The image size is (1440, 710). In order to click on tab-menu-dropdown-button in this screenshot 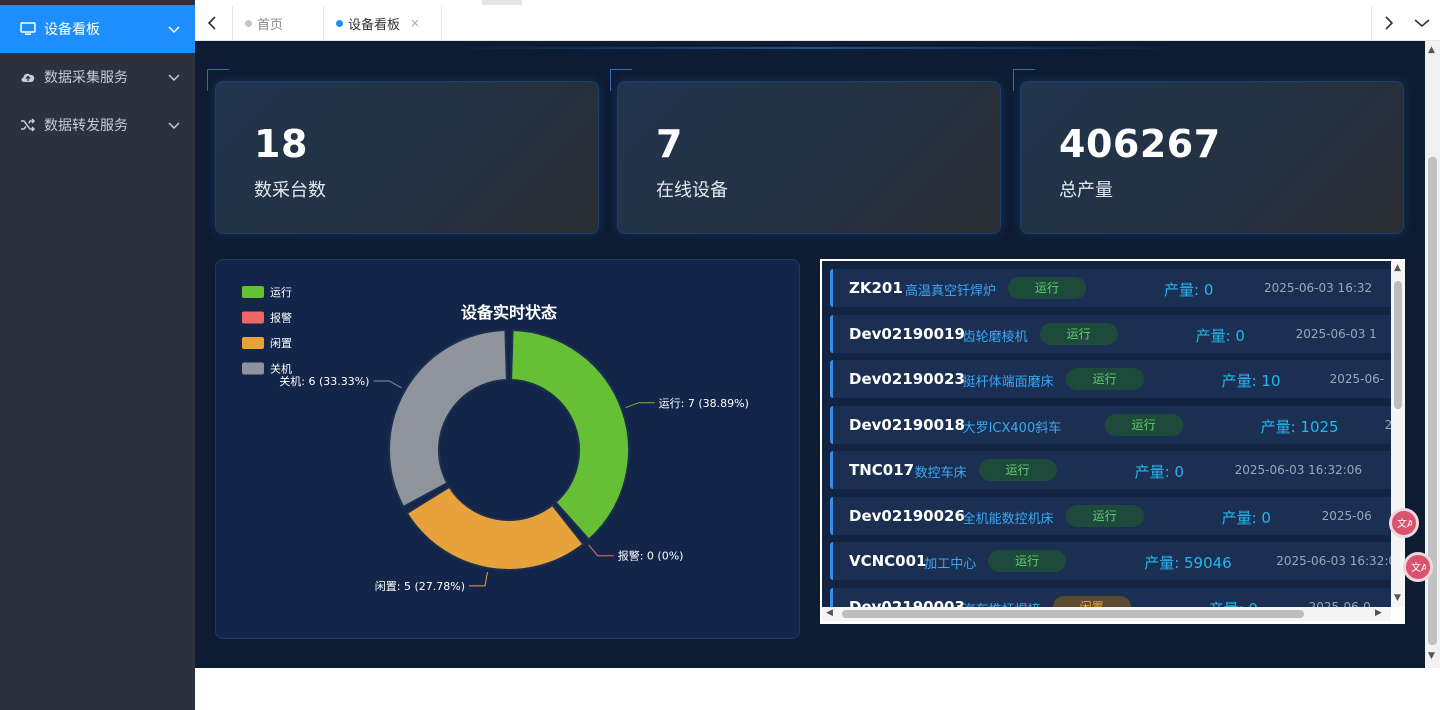, I will do `click(1422, 23)`.